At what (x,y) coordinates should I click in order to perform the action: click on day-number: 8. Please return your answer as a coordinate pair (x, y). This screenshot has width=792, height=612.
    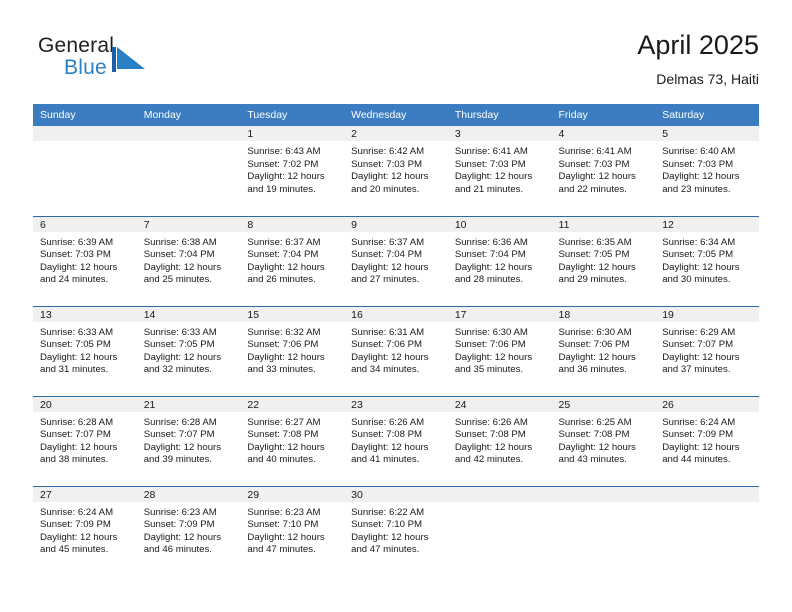
    Looking at the image, I should click on (292, 224).